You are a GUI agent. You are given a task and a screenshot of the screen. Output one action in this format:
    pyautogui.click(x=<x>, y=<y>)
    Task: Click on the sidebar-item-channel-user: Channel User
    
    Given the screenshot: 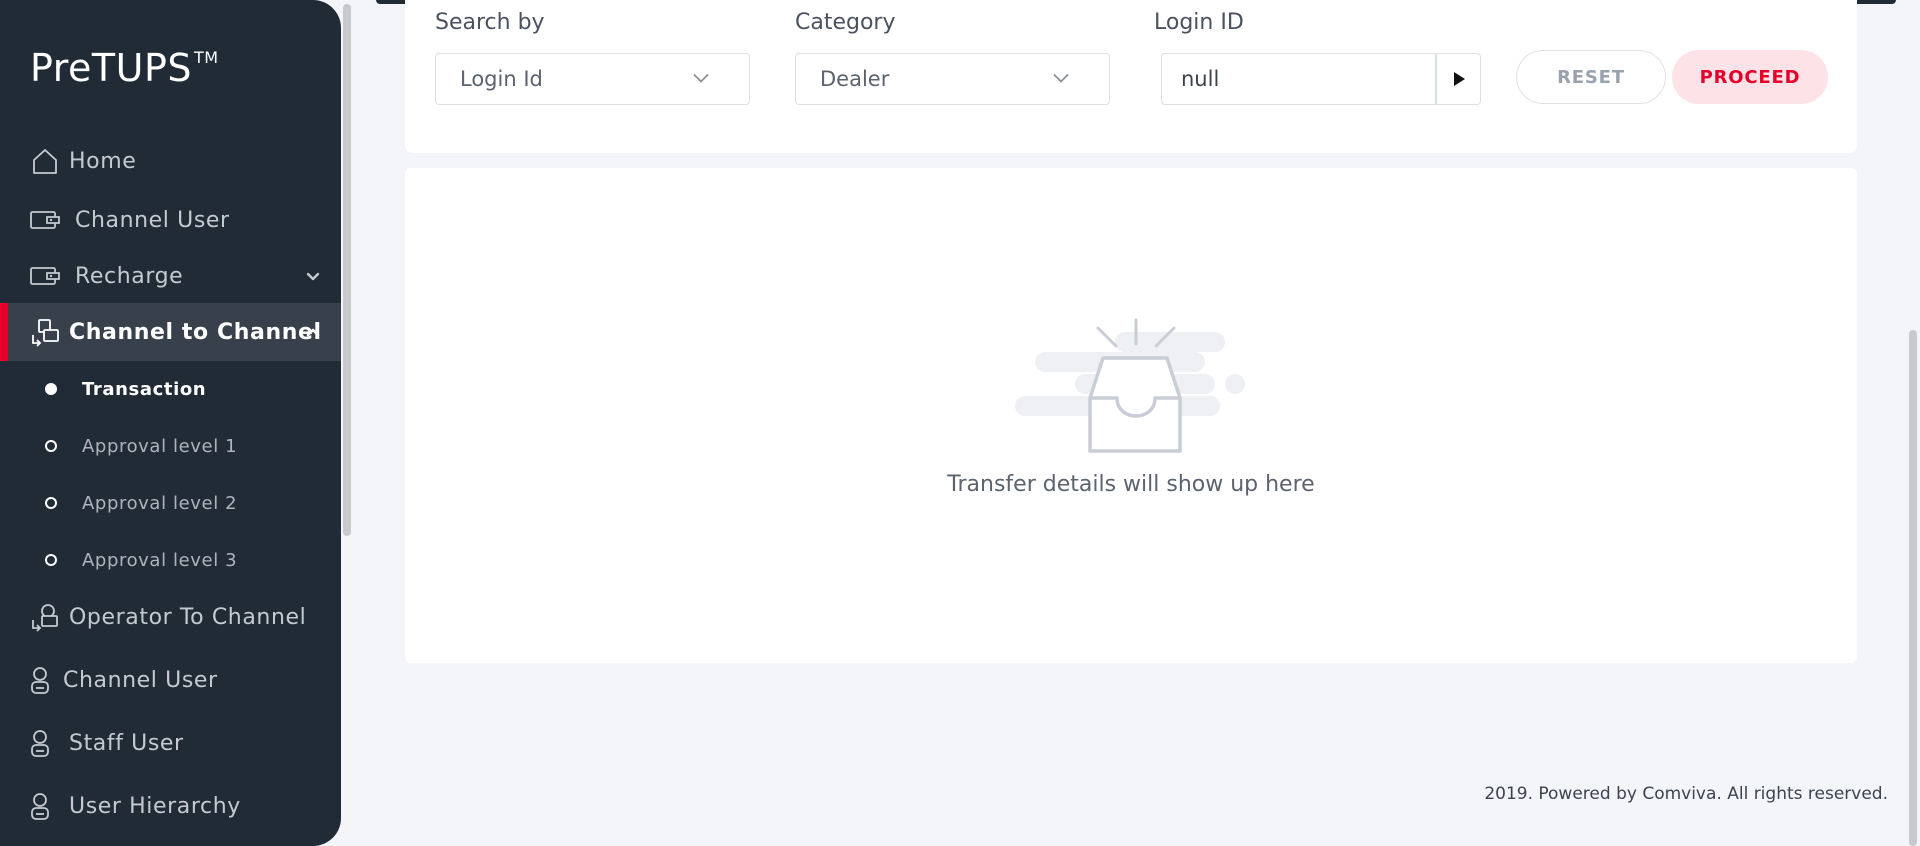 What is the action you would take?
    pyautogui.click(x=170, y=680)
    